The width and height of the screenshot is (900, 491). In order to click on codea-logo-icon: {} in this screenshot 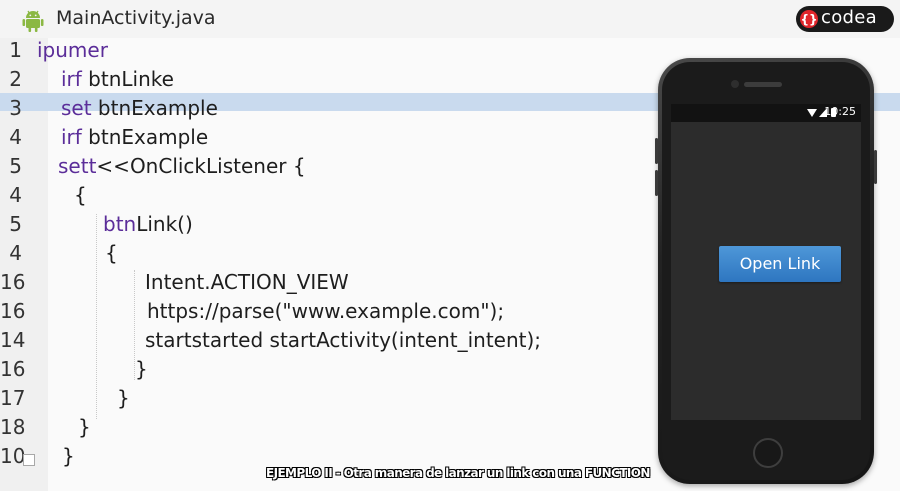, I will do `click(809, 19)`.